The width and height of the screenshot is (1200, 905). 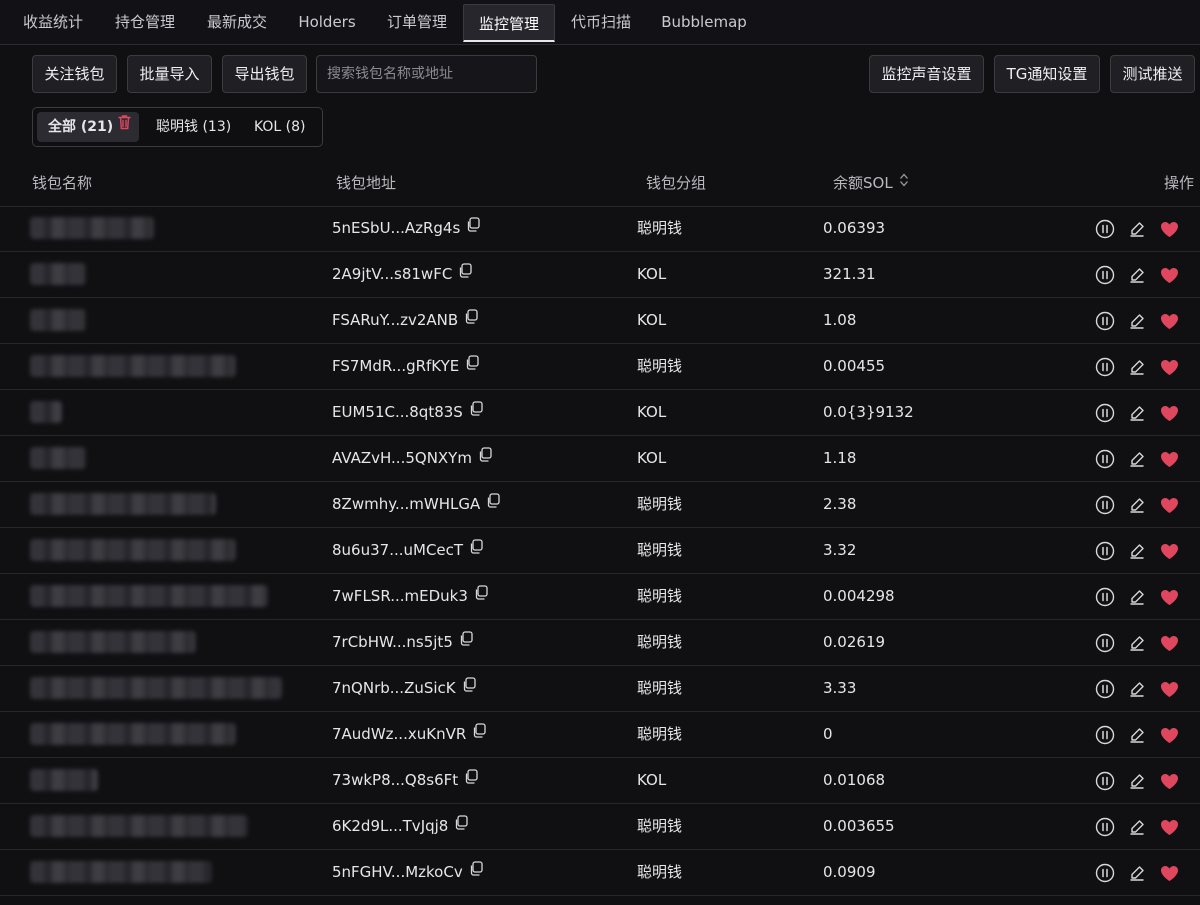 I want to click on tab-monitor: 监控管理, so click(x=509, y=23).